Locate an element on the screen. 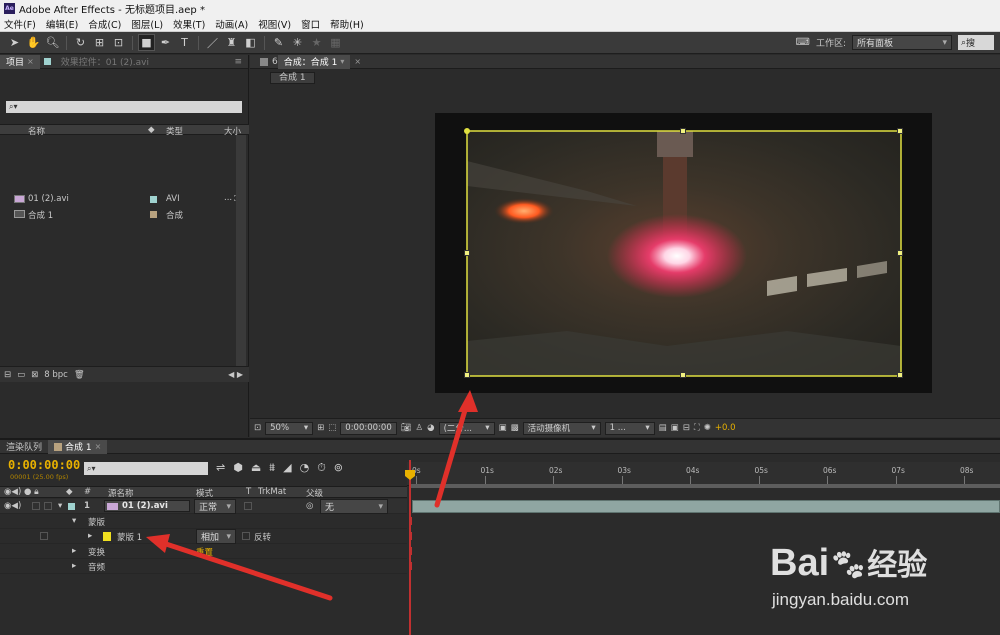 The width and height of the screenshot is (1000, 635). preserve-transparency-checkbox is located at coordinates (248, 506).